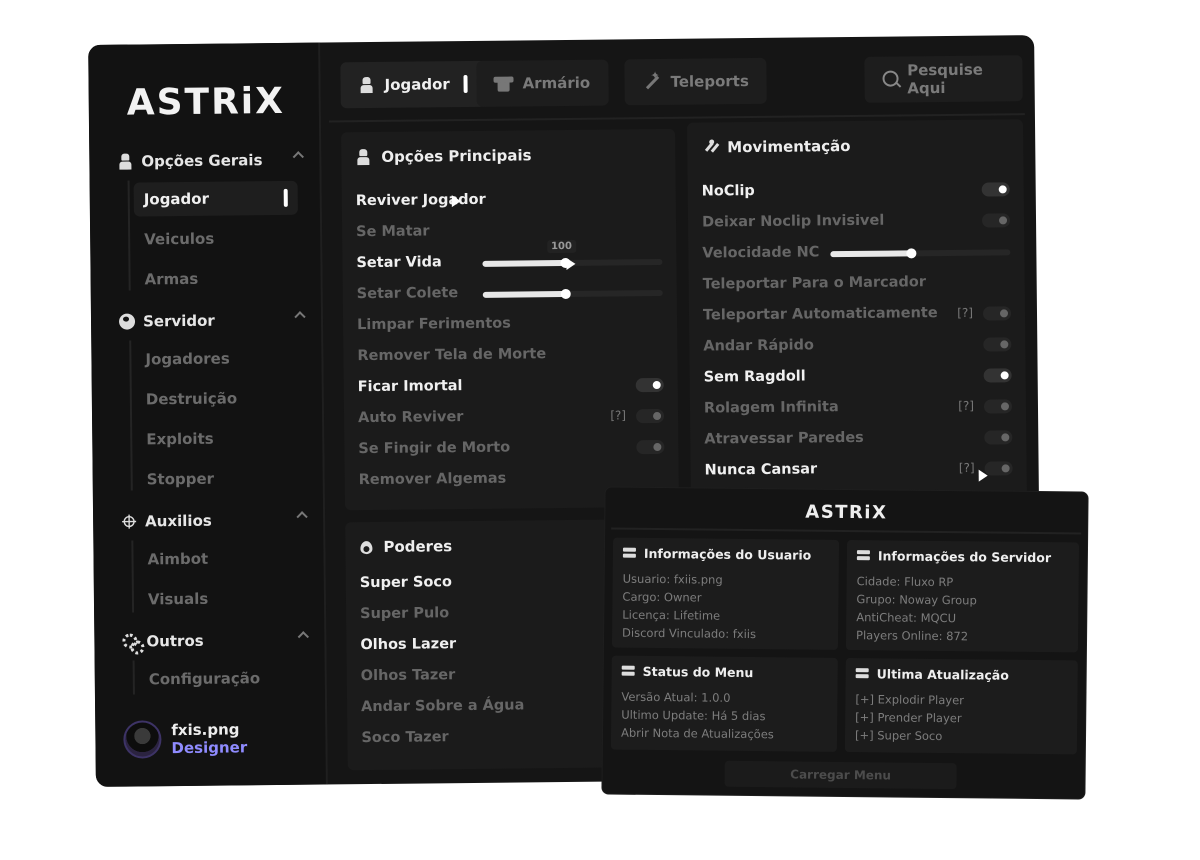  Describe the element at coordinates (219, 559) in the screenshot. I see `sidebar-item-aimbot: Aimbot` at that location.